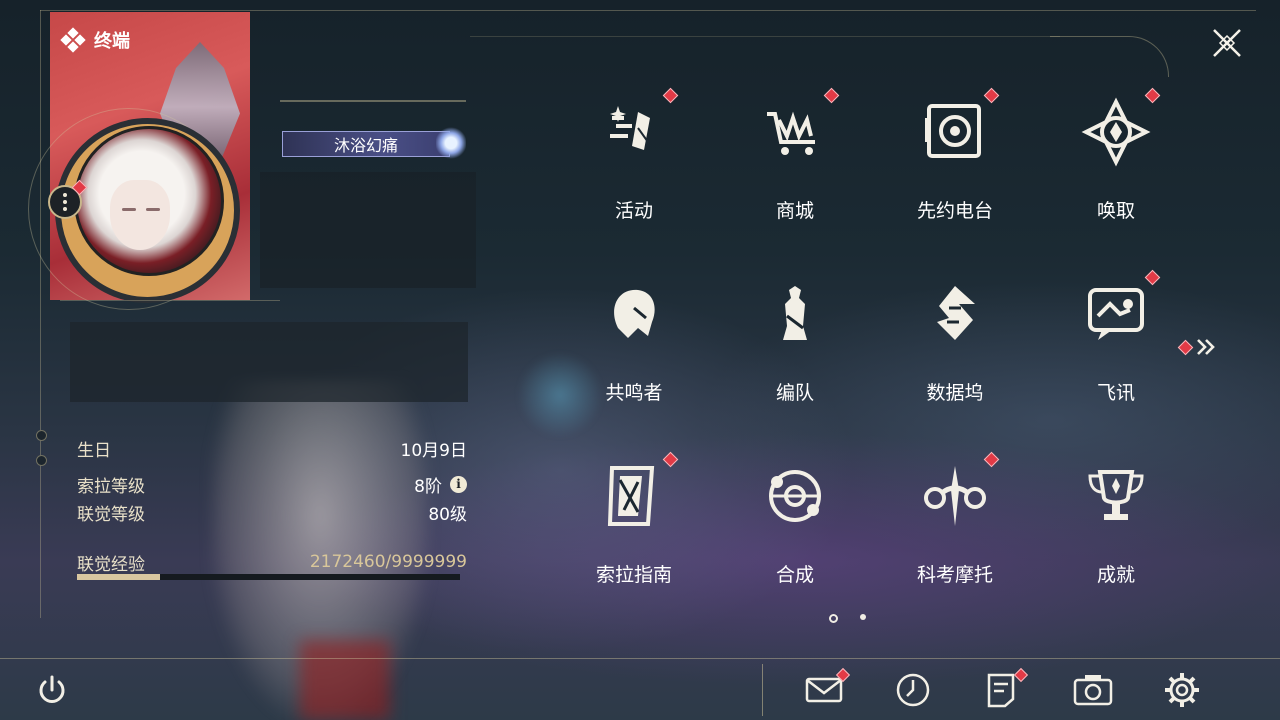 The height and width of the screenshot is (720, 1280). I want to click on profile-divider, so click(170, 300).